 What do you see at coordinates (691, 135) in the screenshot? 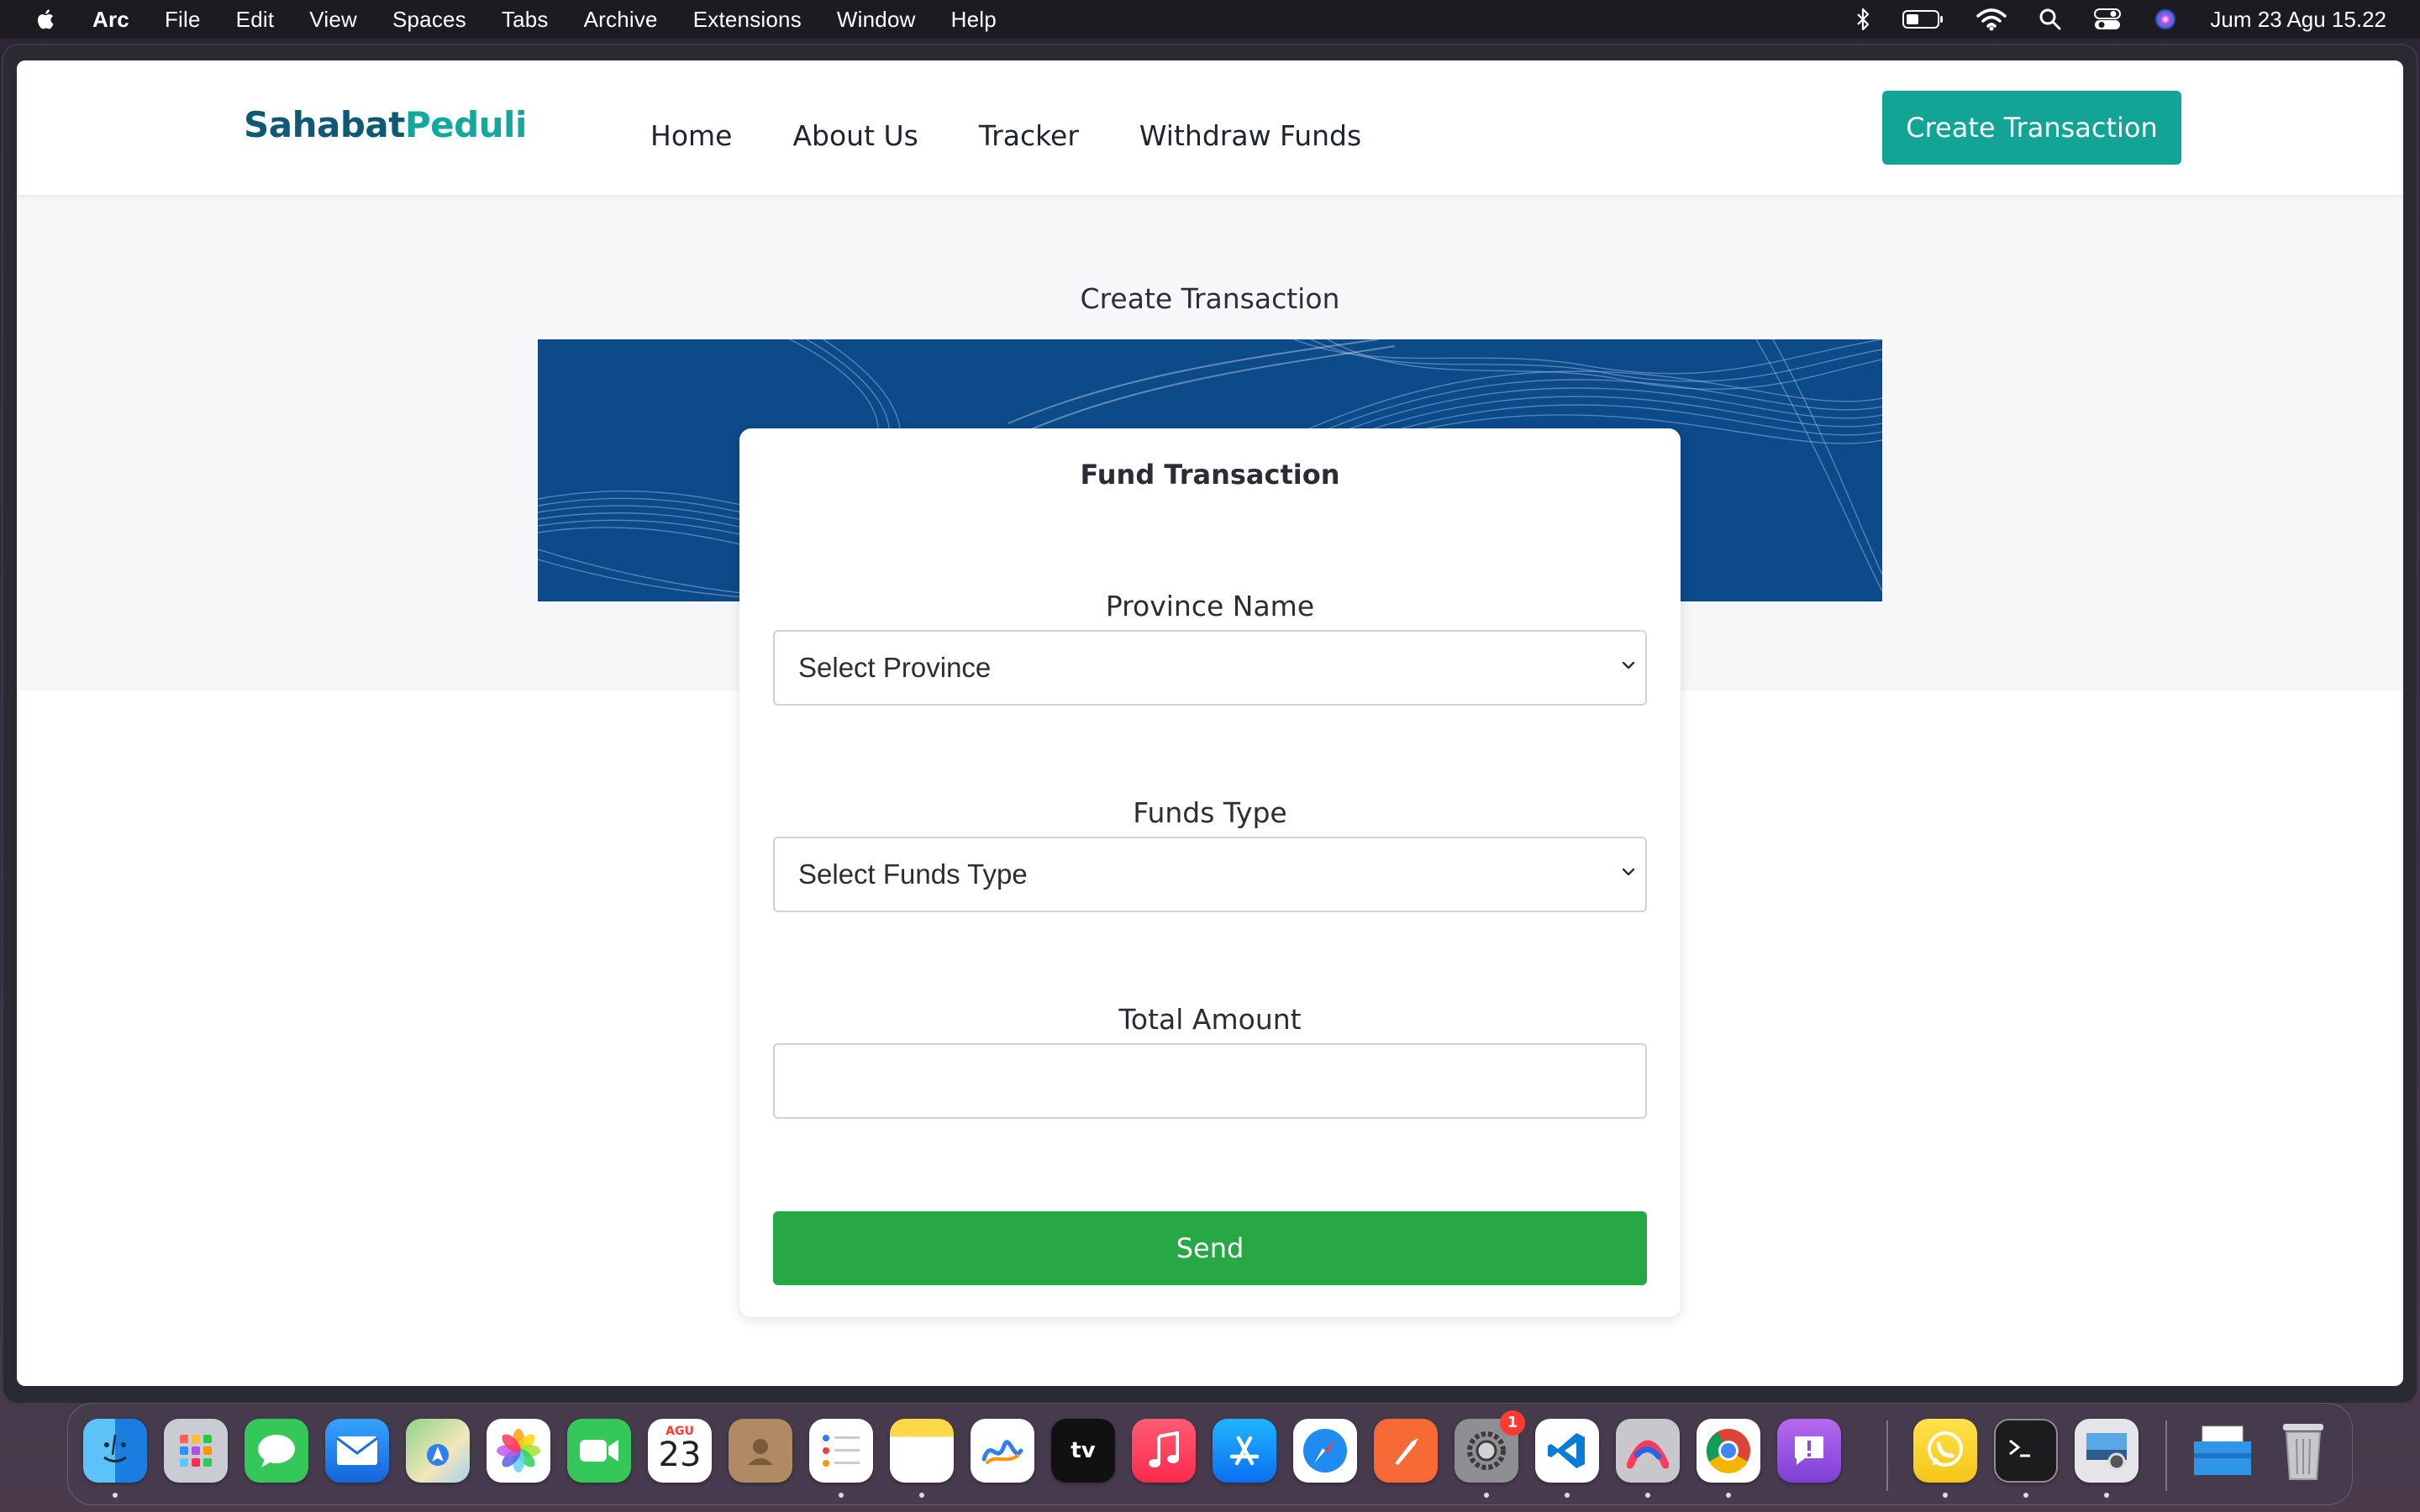
I see `nav-home: Home` at bounding box center [691, 135].